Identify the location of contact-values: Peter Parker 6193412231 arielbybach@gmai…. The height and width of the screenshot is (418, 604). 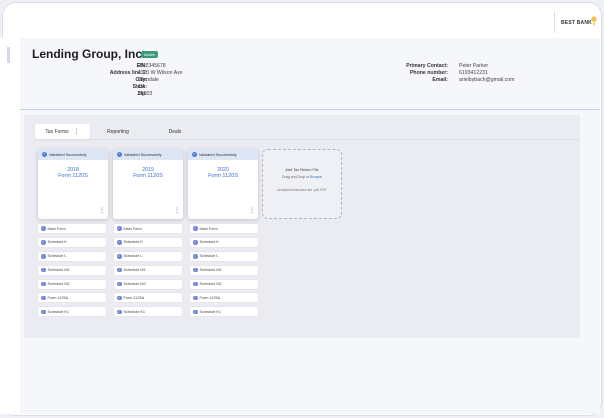
(486, 73).